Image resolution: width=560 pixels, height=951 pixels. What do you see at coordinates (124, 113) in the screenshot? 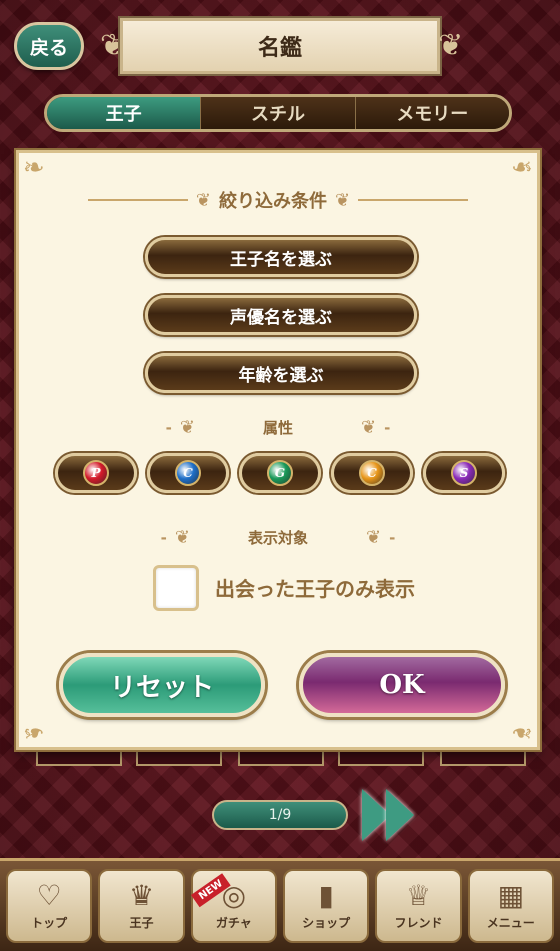
I see `tab-prince: 王子` at bounding box center [124, 113].